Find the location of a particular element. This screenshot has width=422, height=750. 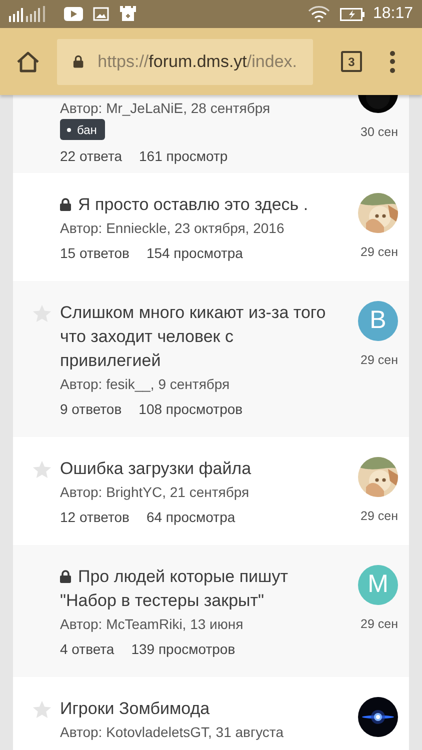

topic-title: Слишком много кикают из-за того что заходит человек с привилегией is located at coordinates (197, 337).